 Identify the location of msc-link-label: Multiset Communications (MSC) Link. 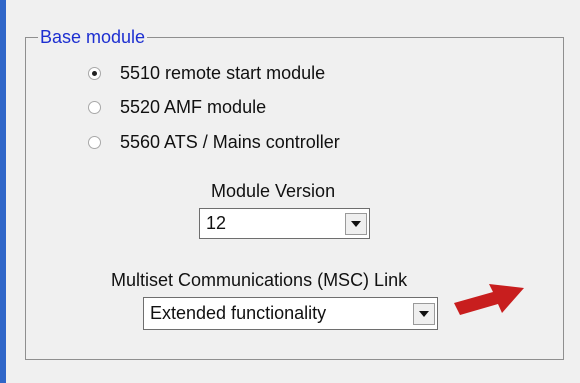
(259, 280).